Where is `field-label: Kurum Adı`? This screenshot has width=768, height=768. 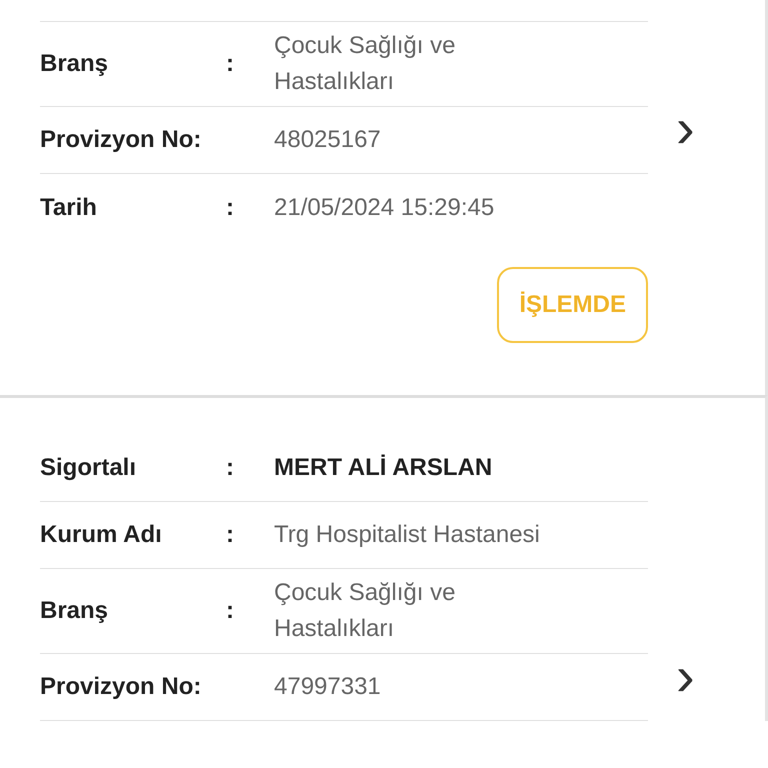 field-label: Kurum Adı is located at coordinates (101, 535).